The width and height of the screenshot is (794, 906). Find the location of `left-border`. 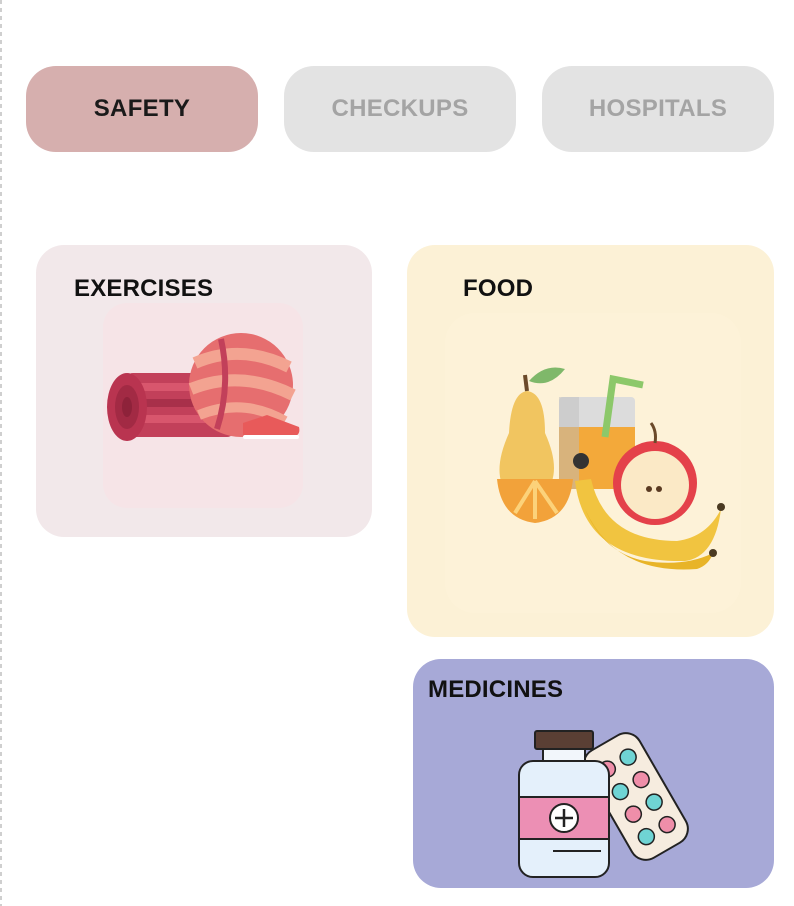

left-border is located at coordinates (1, 453).